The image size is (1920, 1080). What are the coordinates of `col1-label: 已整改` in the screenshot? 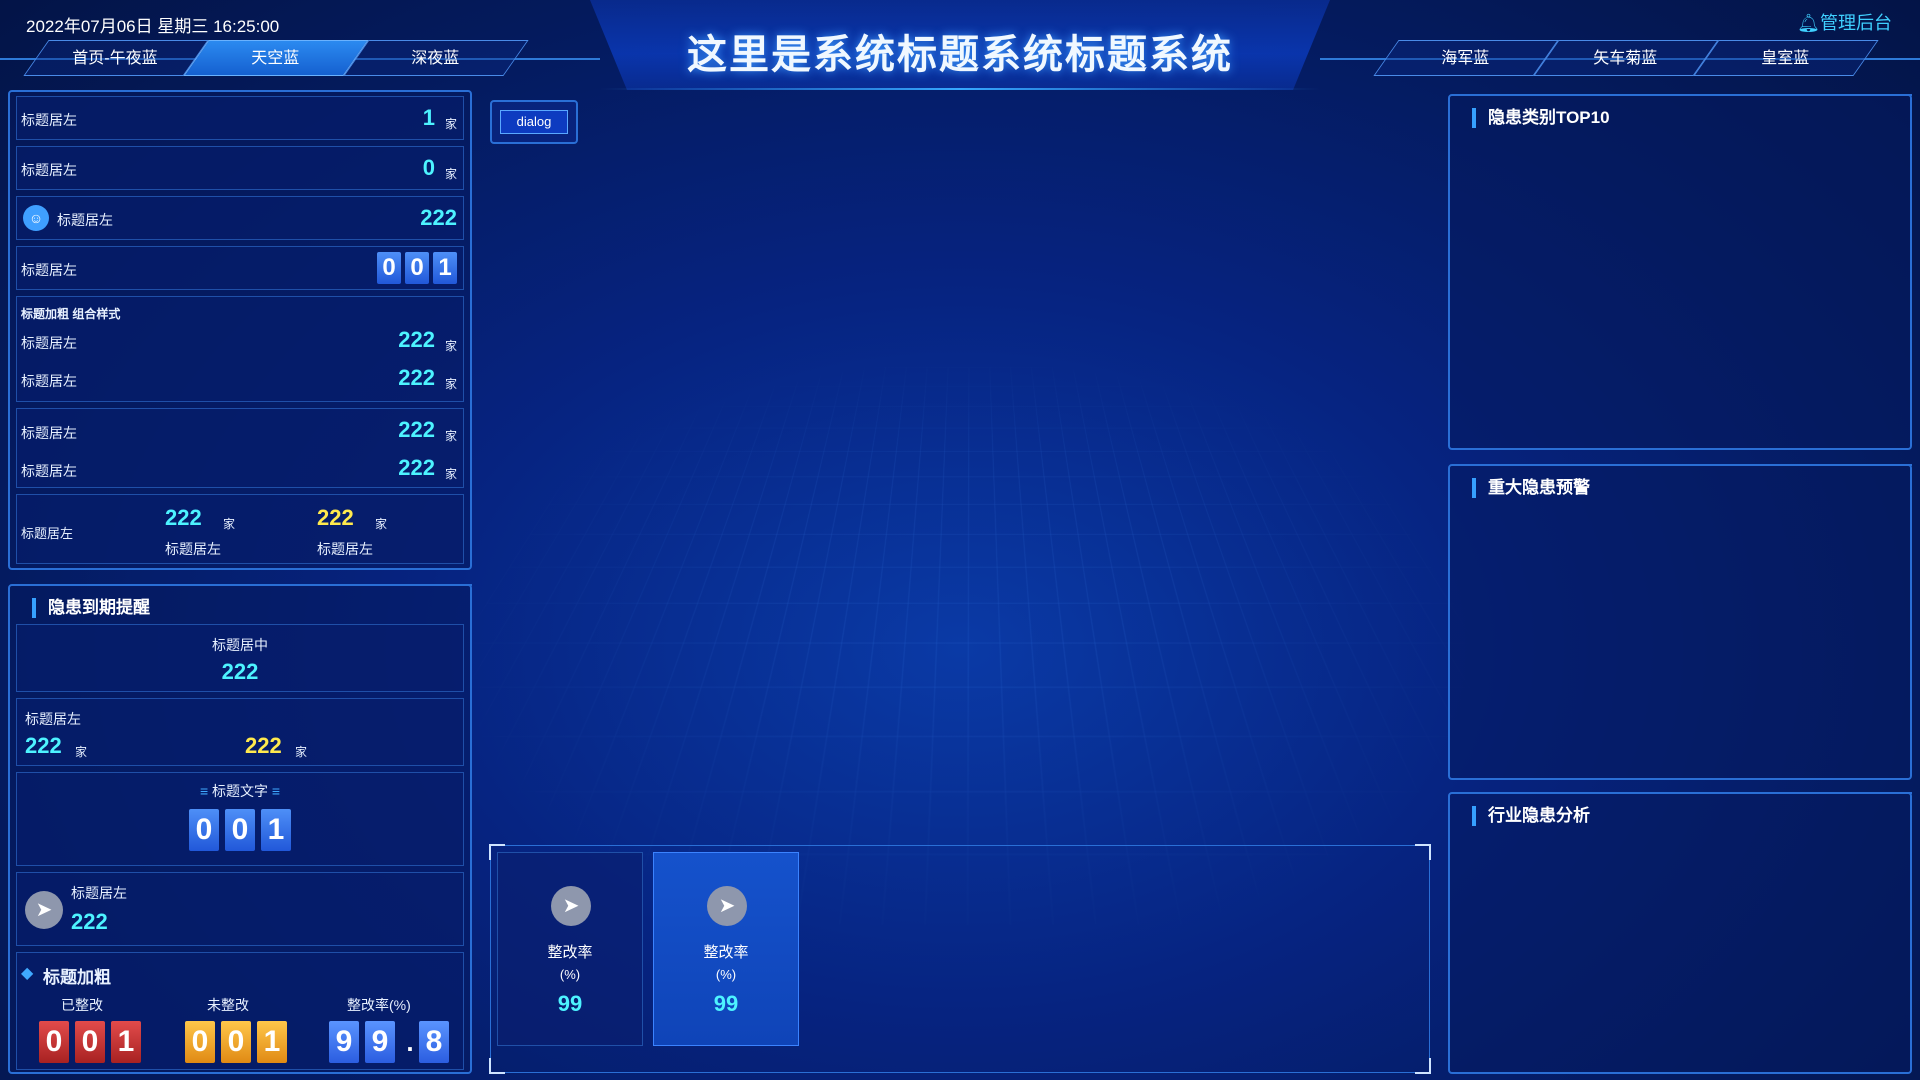 It's located at (82, 1005).